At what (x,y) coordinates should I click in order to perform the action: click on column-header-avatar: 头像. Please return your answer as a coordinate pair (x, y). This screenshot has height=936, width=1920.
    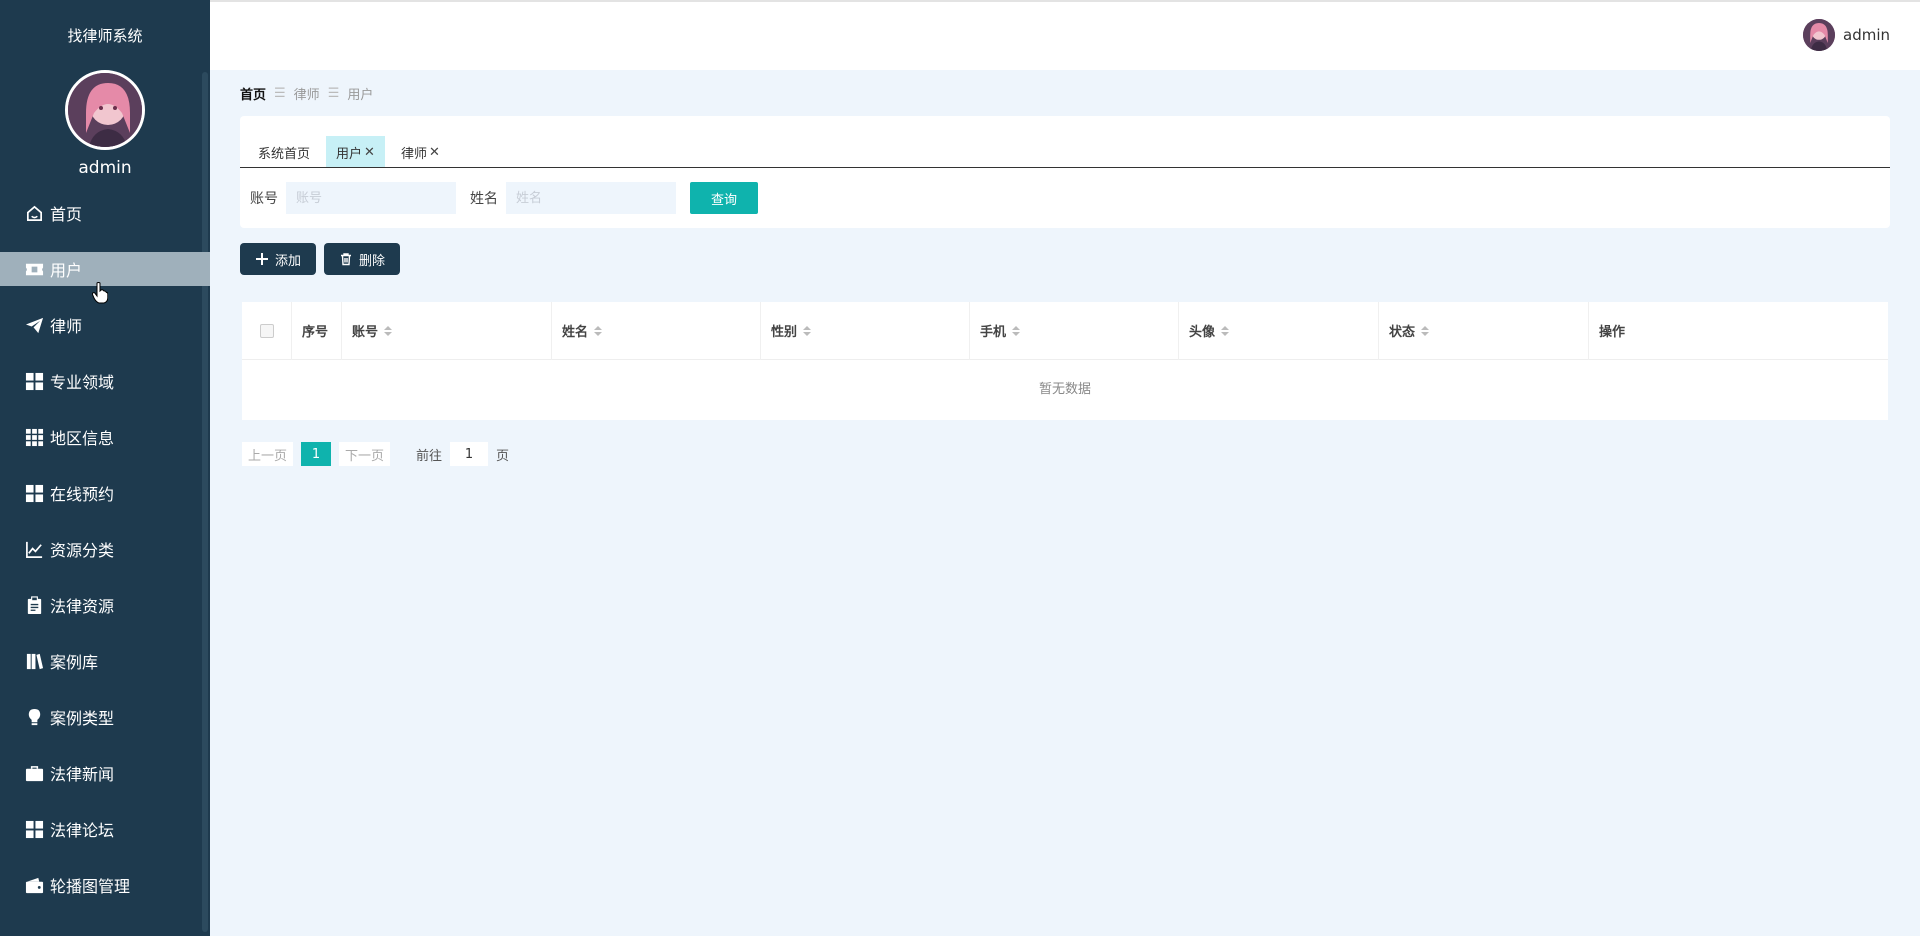
    Looking at the image, I should click on (1279, 330).